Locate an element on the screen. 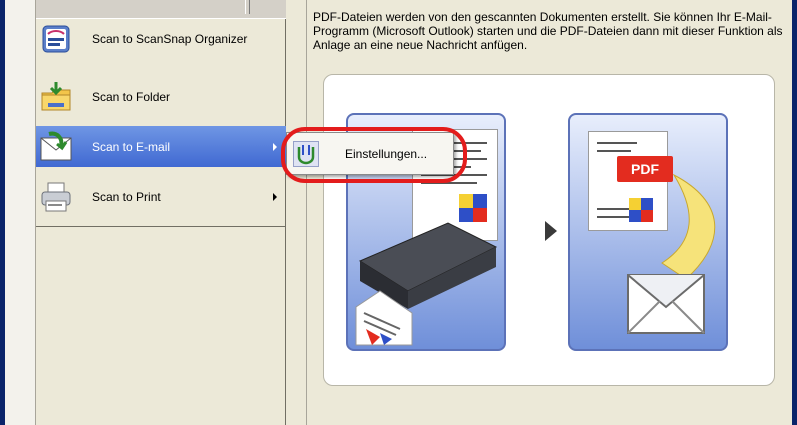  folder-icon is located at coordinates (56, 97).